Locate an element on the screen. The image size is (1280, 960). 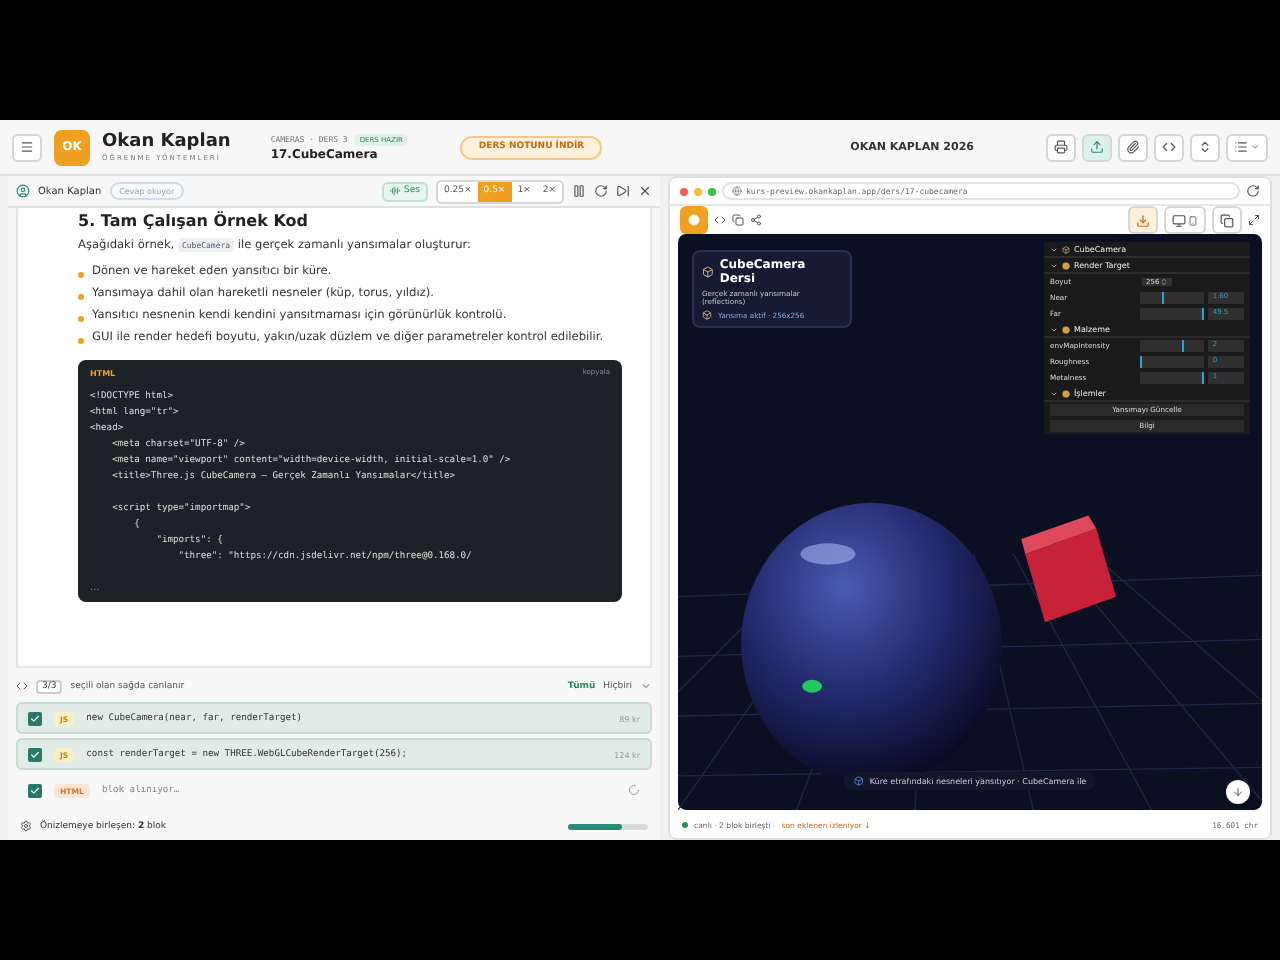
paperclip-icon is located at coordinates (1133, 147).